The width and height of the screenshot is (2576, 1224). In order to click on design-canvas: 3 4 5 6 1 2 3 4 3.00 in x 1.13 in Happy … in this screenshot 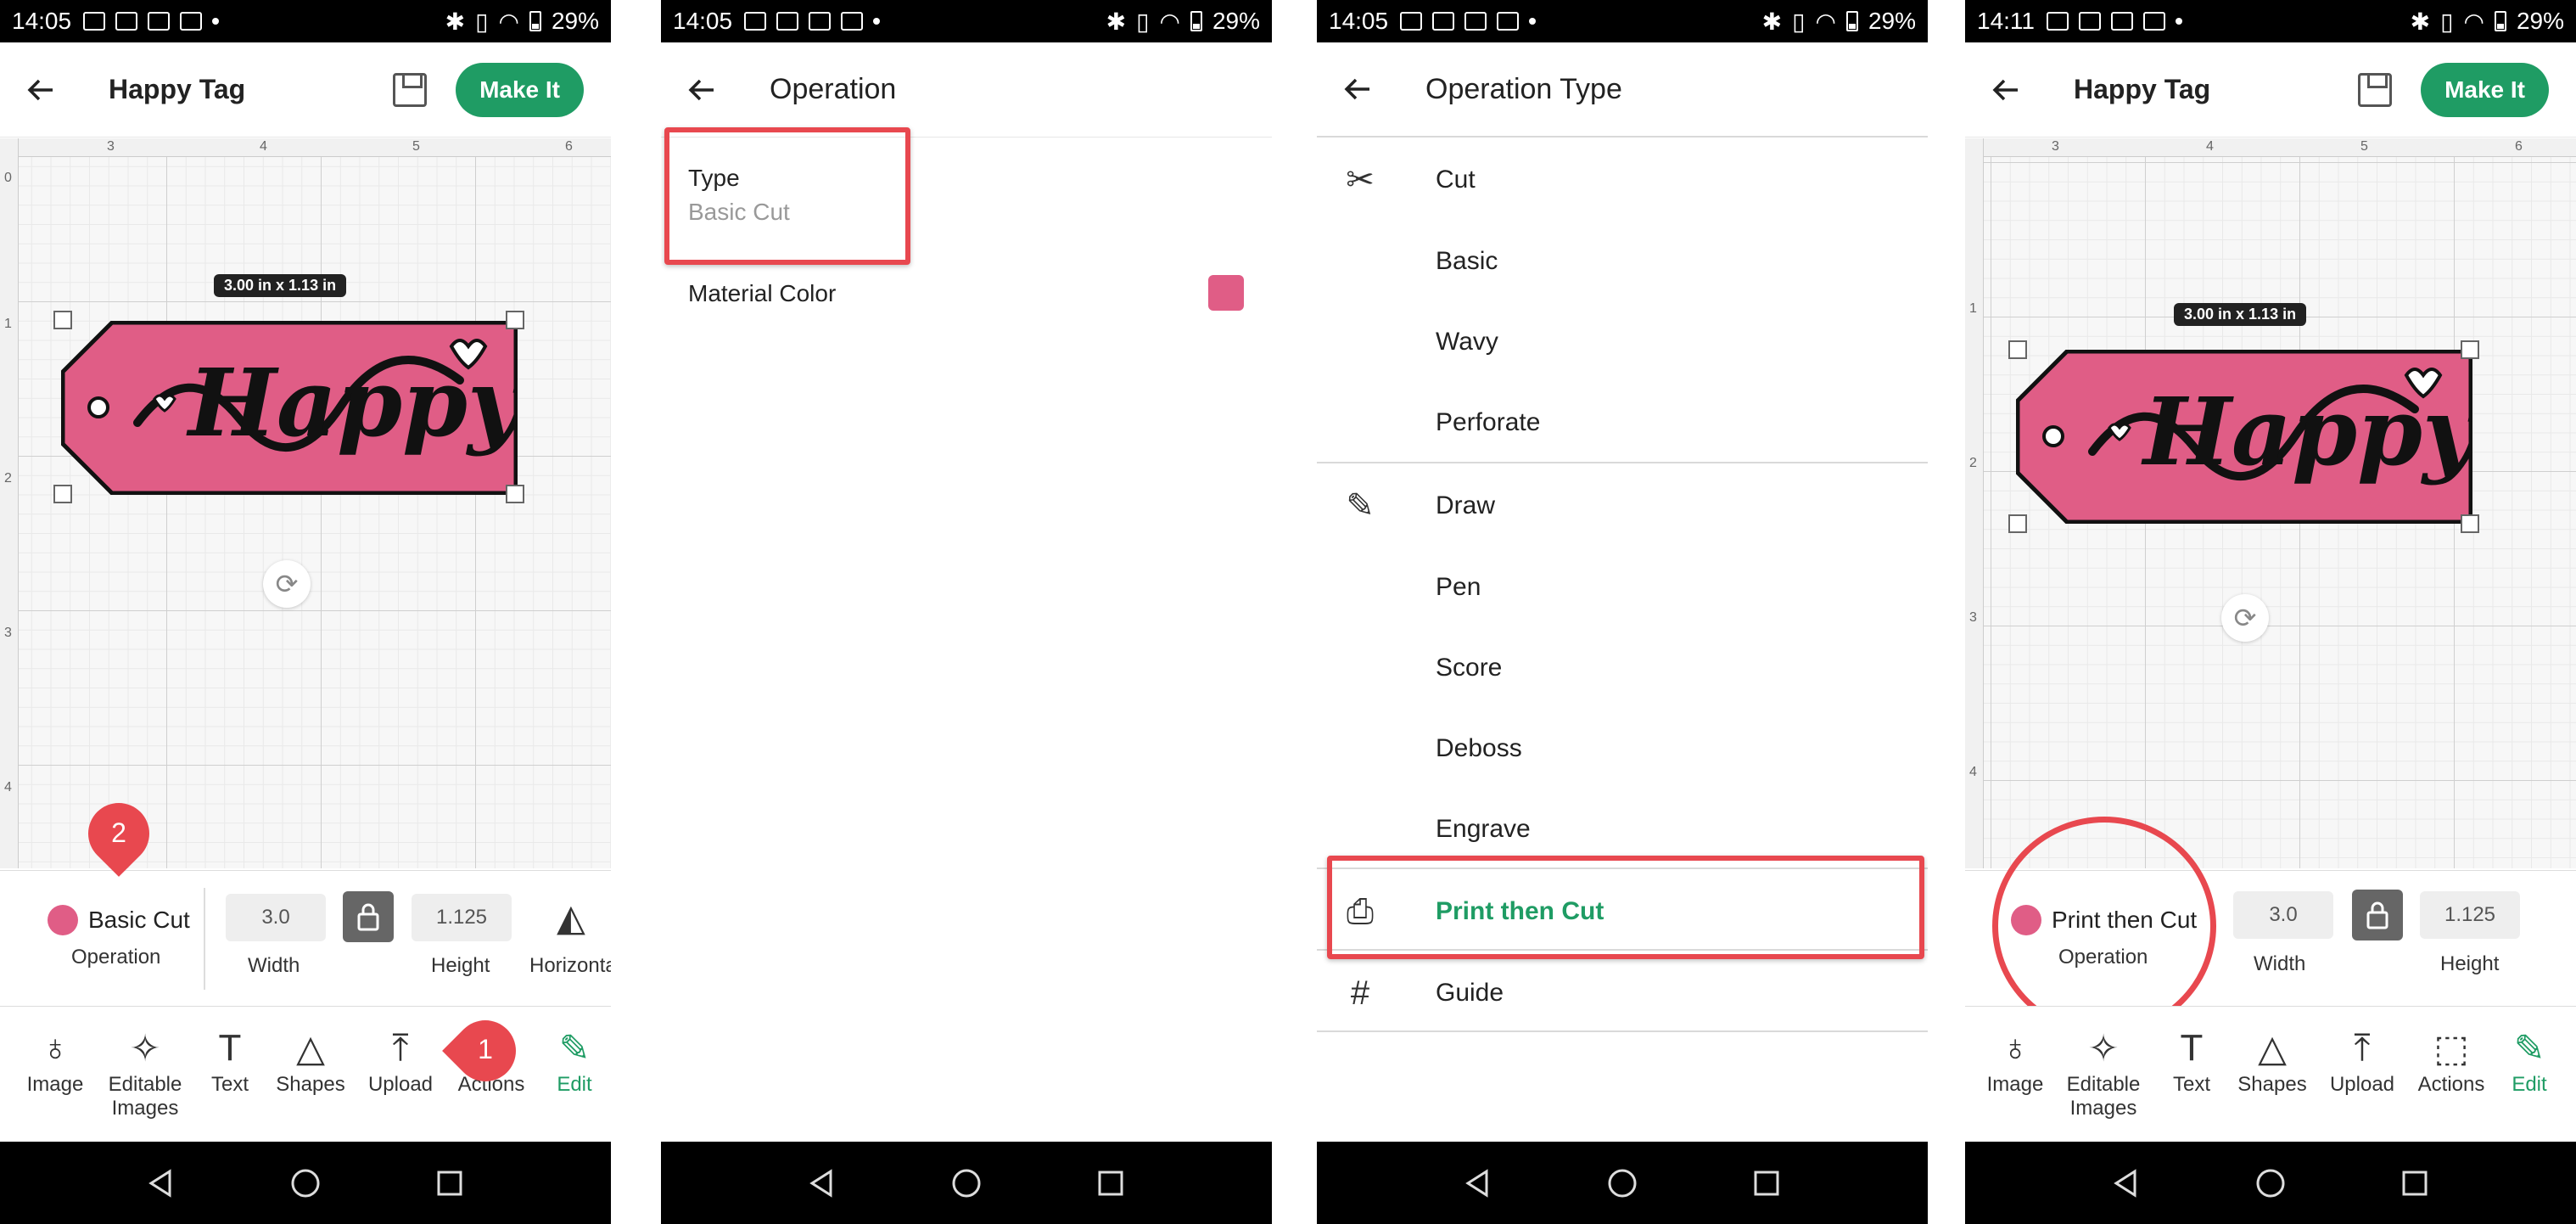, I will do `click(2270, 503)`.